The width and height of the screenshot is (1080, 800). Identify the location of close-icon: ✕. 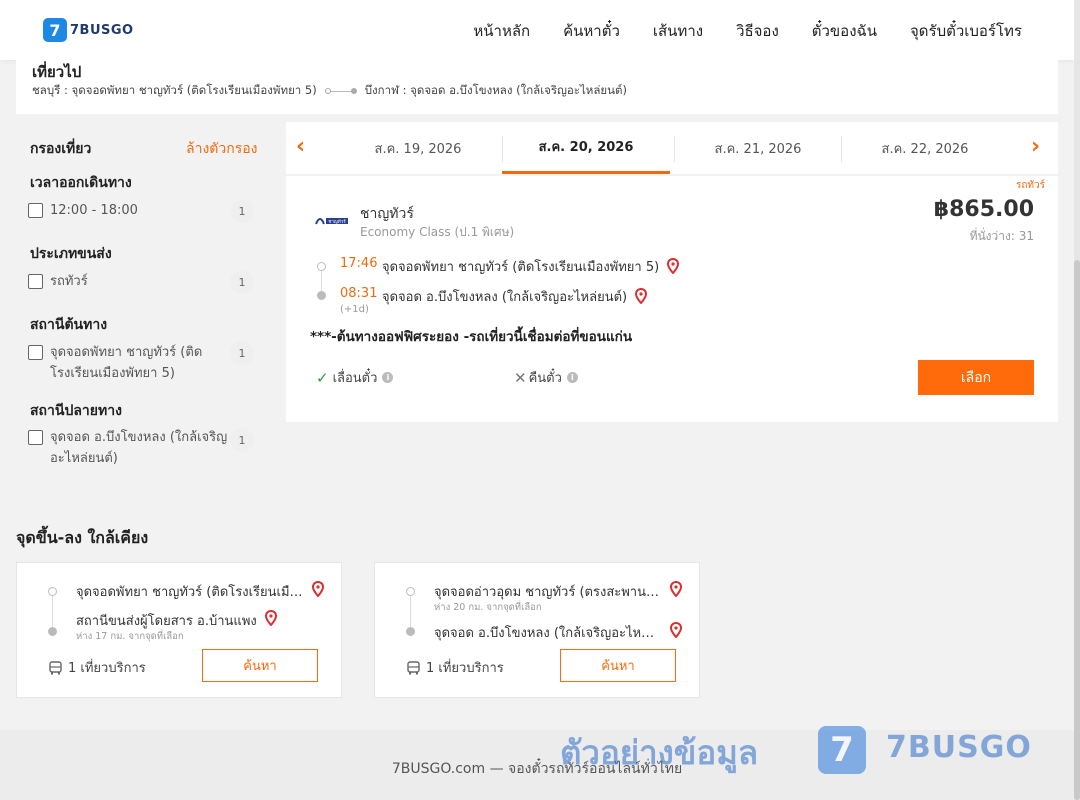
(520, 377).